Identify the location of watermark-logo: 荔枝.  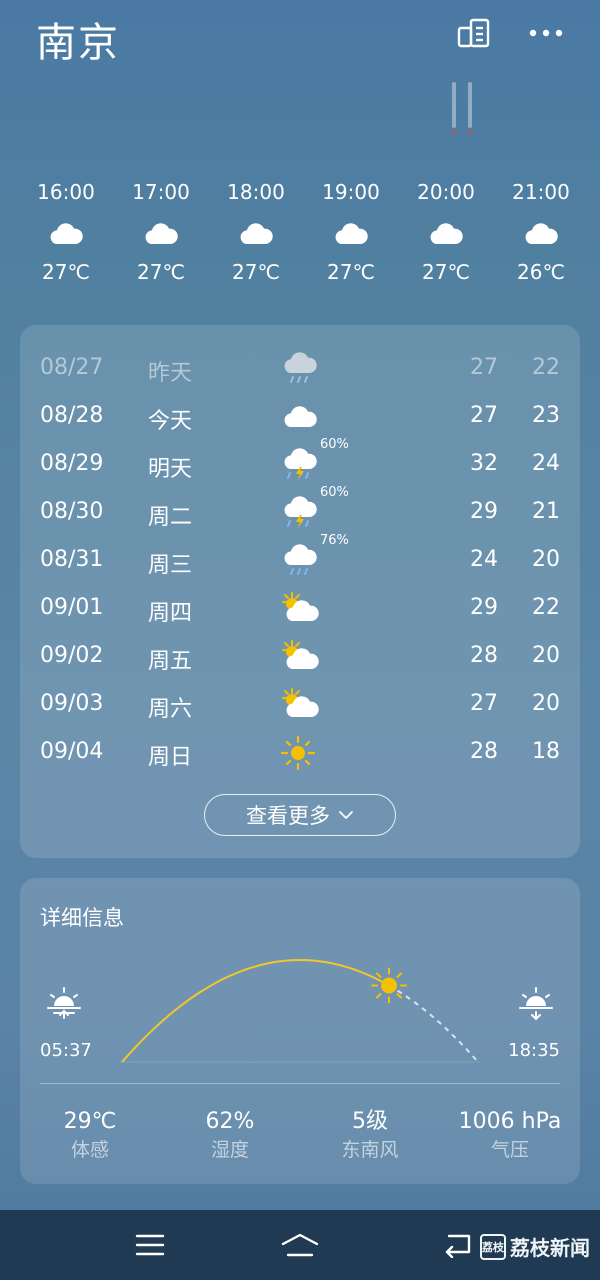
(493, 1246).